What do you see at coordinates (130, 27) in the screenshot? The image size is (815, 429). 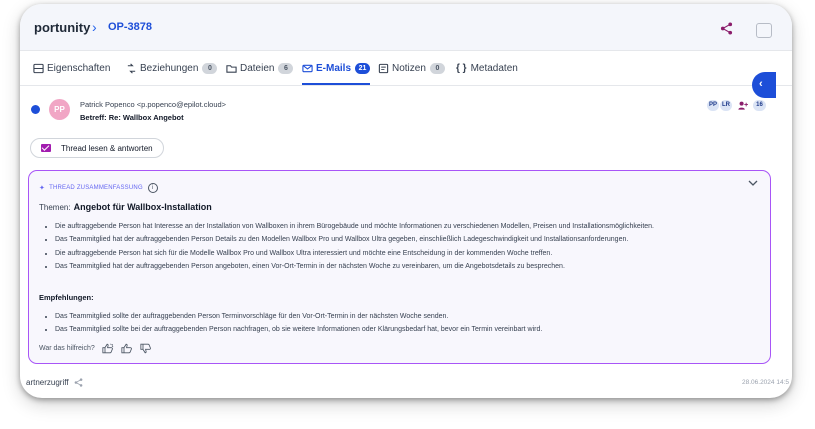 I see `breadcrumb-record-id: OP-3878` at bounding box center [130, 27].